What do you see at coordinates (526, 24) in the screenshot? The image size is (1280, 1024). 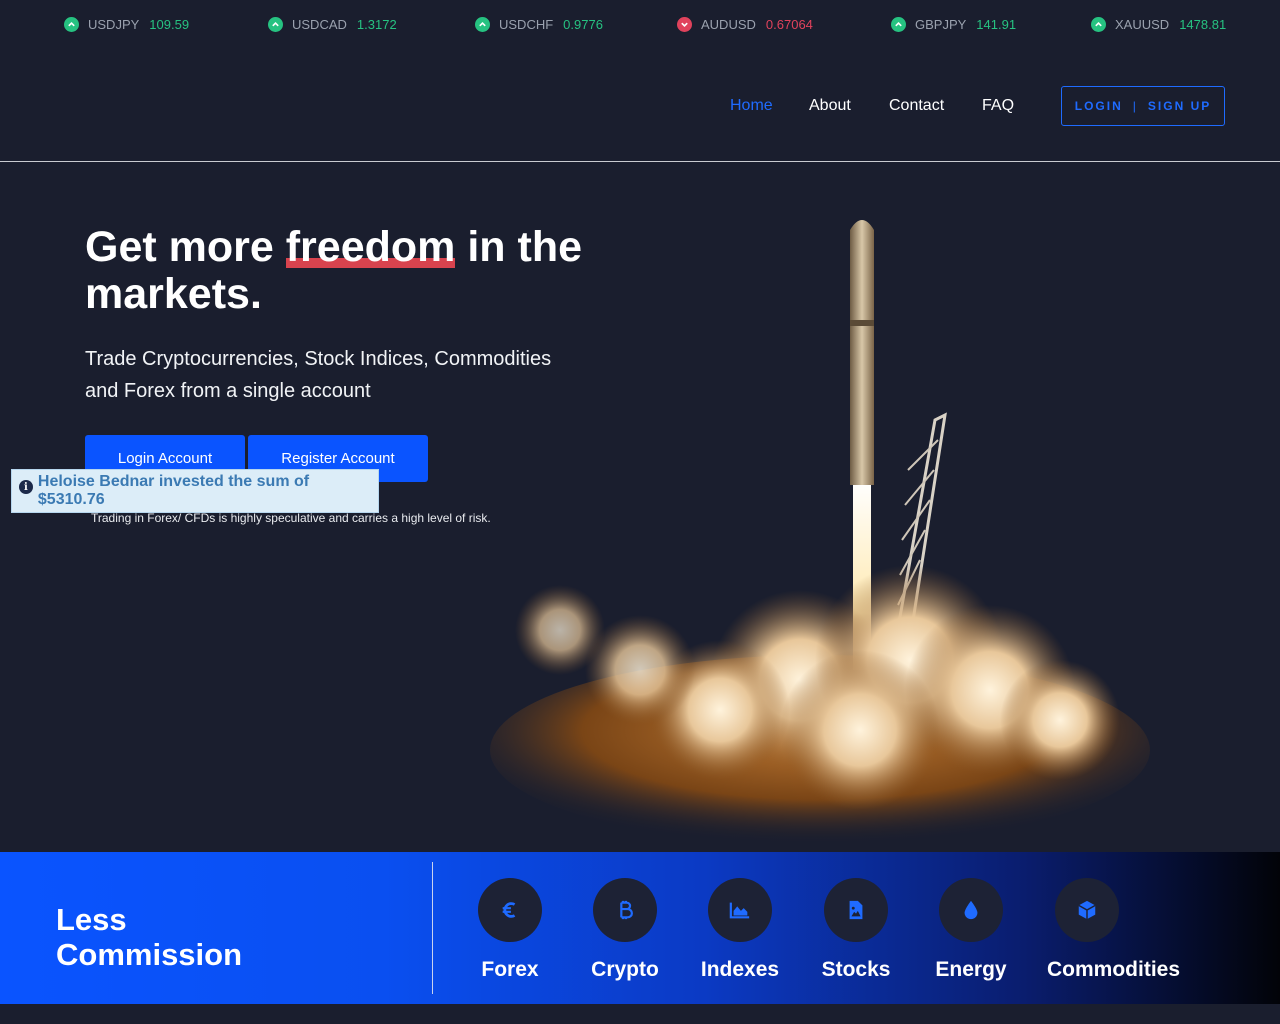 I see `ticker-symbol: USDCHF` at bounding box center [526, 24].